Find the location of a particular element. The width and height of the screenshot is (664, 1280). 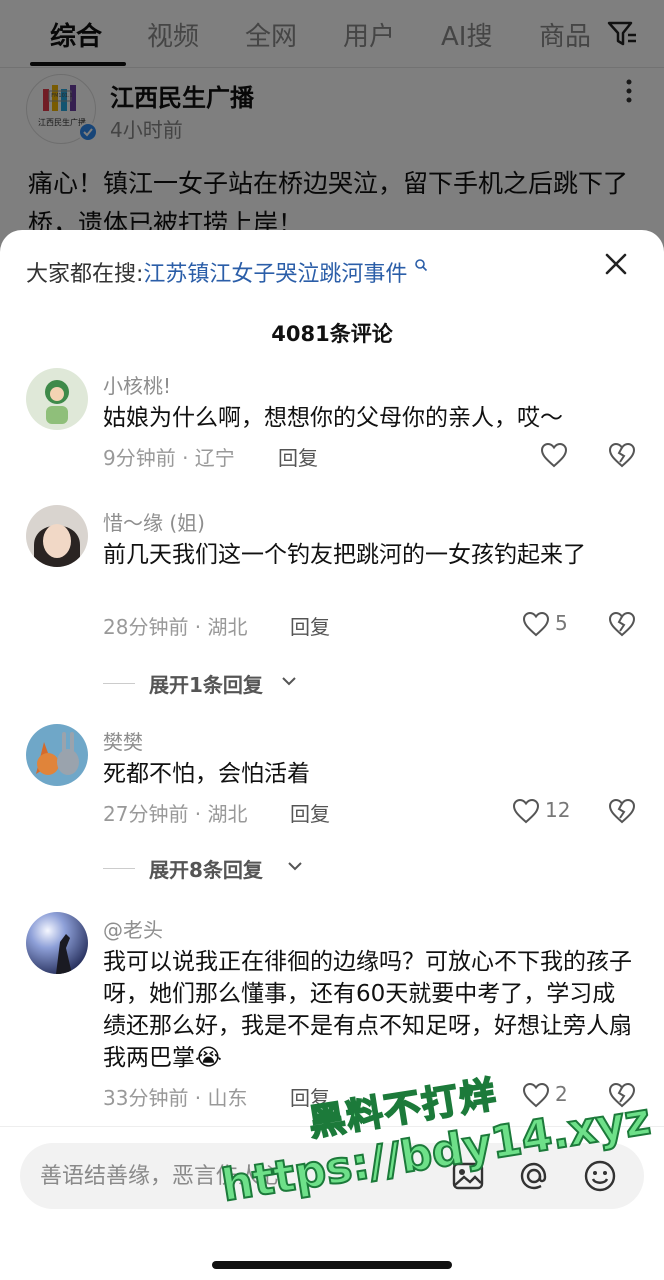

commenter-name: 小核桃! is located at coordinates (137, 384).